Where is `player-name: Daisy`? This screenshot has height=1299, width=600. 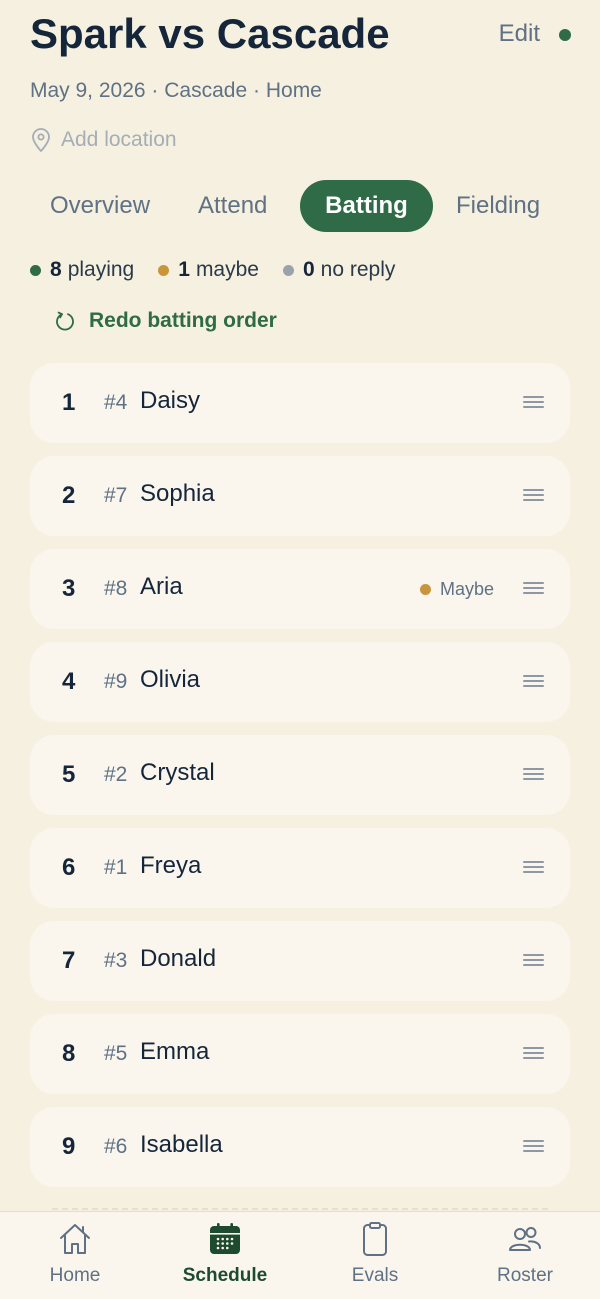 player-name: Daisy is located at coordinates (170, 400).